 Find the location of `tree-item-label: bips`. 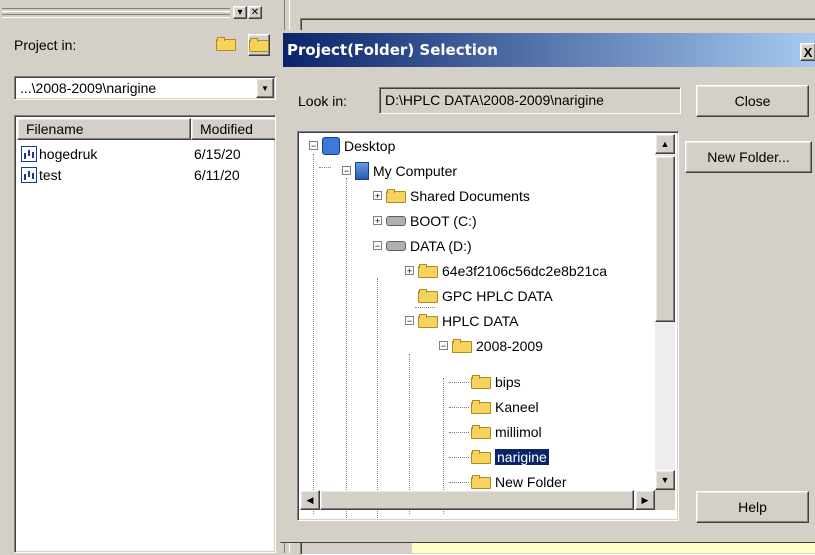

tree-item-label: bips is located at coordinates (508, 382).